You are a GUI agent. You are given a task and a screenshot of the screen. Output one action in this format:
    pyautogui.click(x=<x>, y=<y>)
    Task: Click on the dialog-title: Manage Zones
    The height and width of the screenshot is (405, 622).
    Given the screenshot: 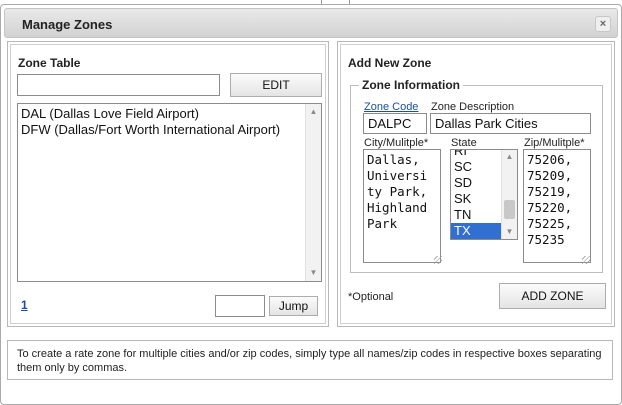 What is the action you would take?
    pyautogui.click(x=67, y=24)
    